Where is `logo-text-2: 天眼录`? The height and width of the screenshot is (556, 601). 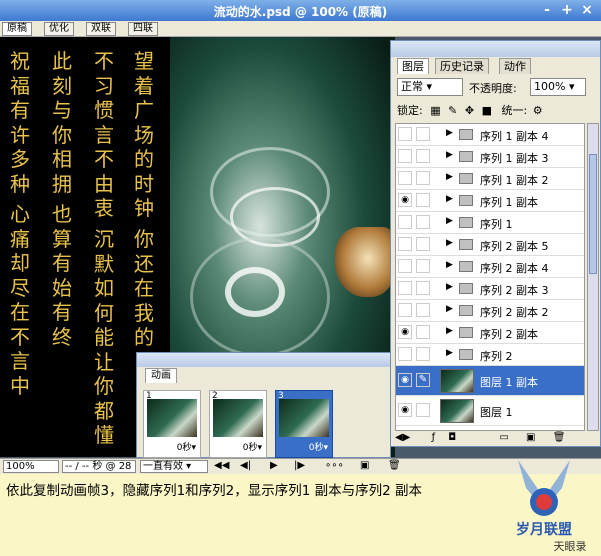 logo-text-2: 天眼录 is located at coordinates (570, 546).